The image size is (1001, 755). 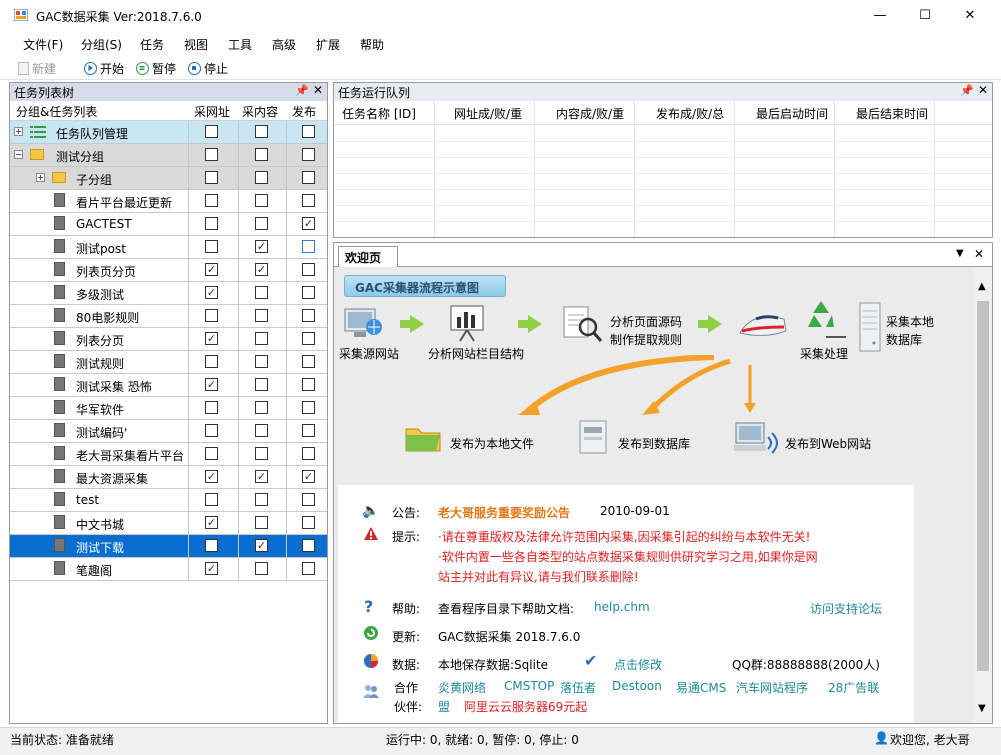 I want to click on col-url-stats: 网址成/败/重, so click(x=488, y=113).